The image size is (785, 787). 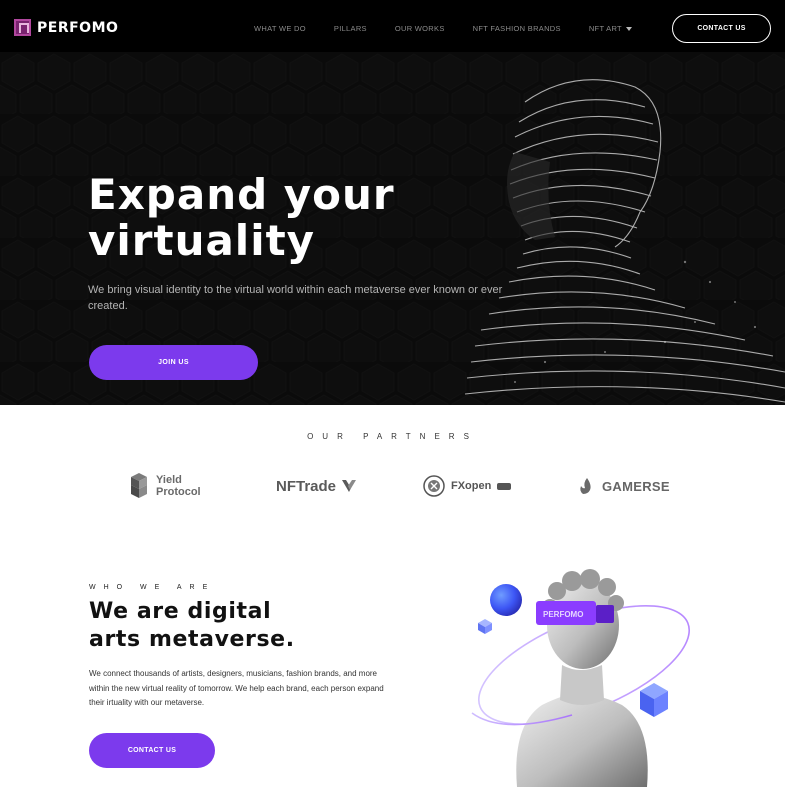 What do you see at coordinates (178, 492) in the screenshot?
I see `partner-yield-line-2: Protocol` at bounding box center [178, 492].